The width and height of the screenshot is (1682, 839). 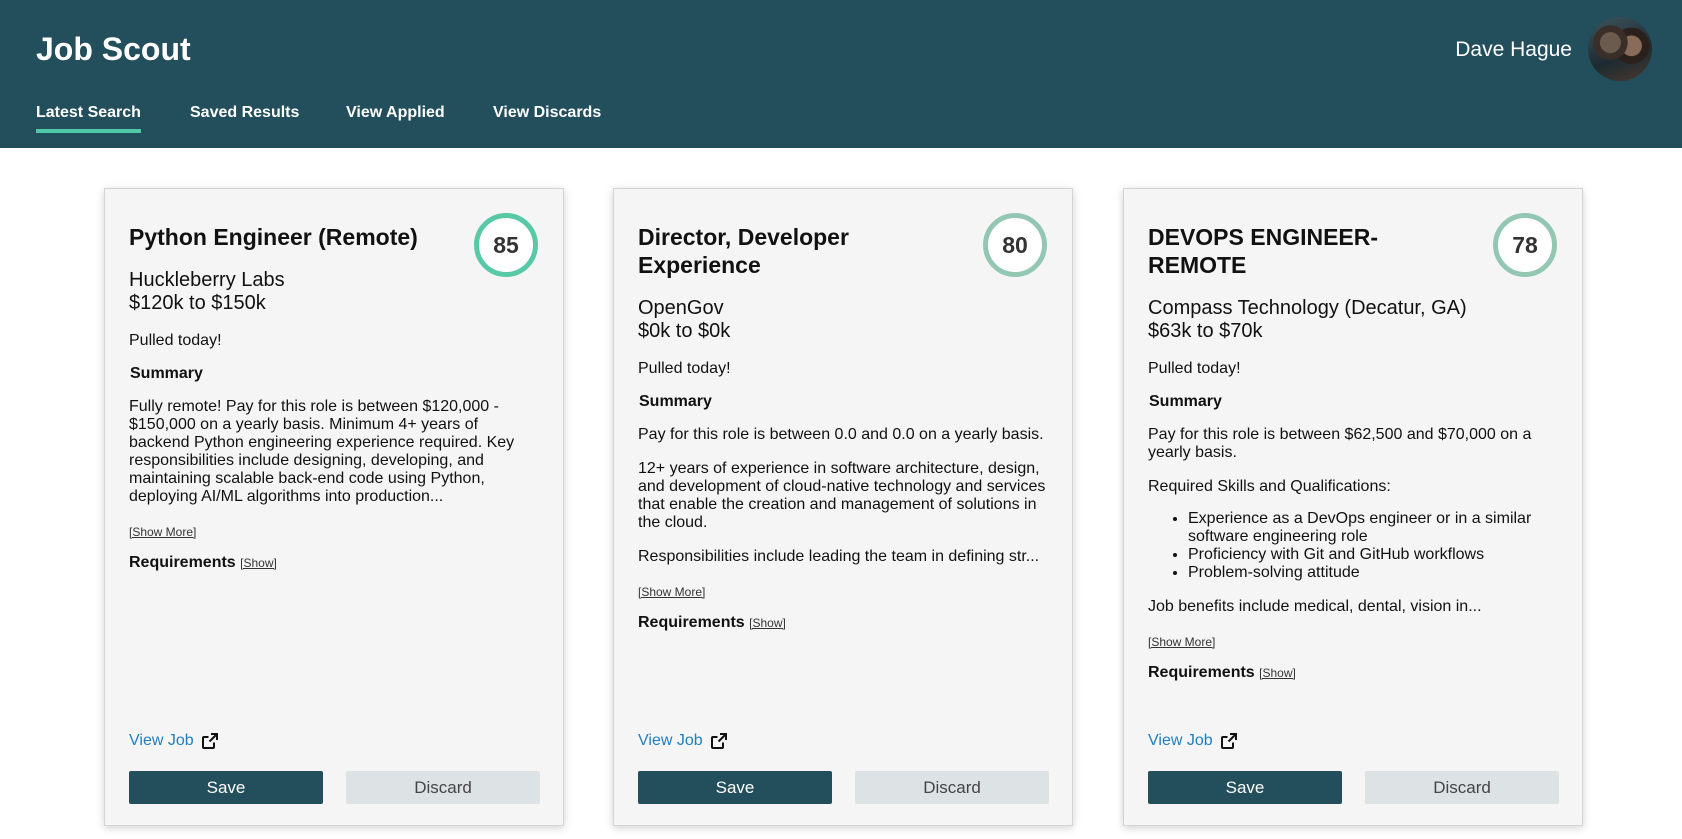 What do you see at coordinates (1620, 49) in the screenshot?
I see `user-avatar` at bounding box center [1620, 49].